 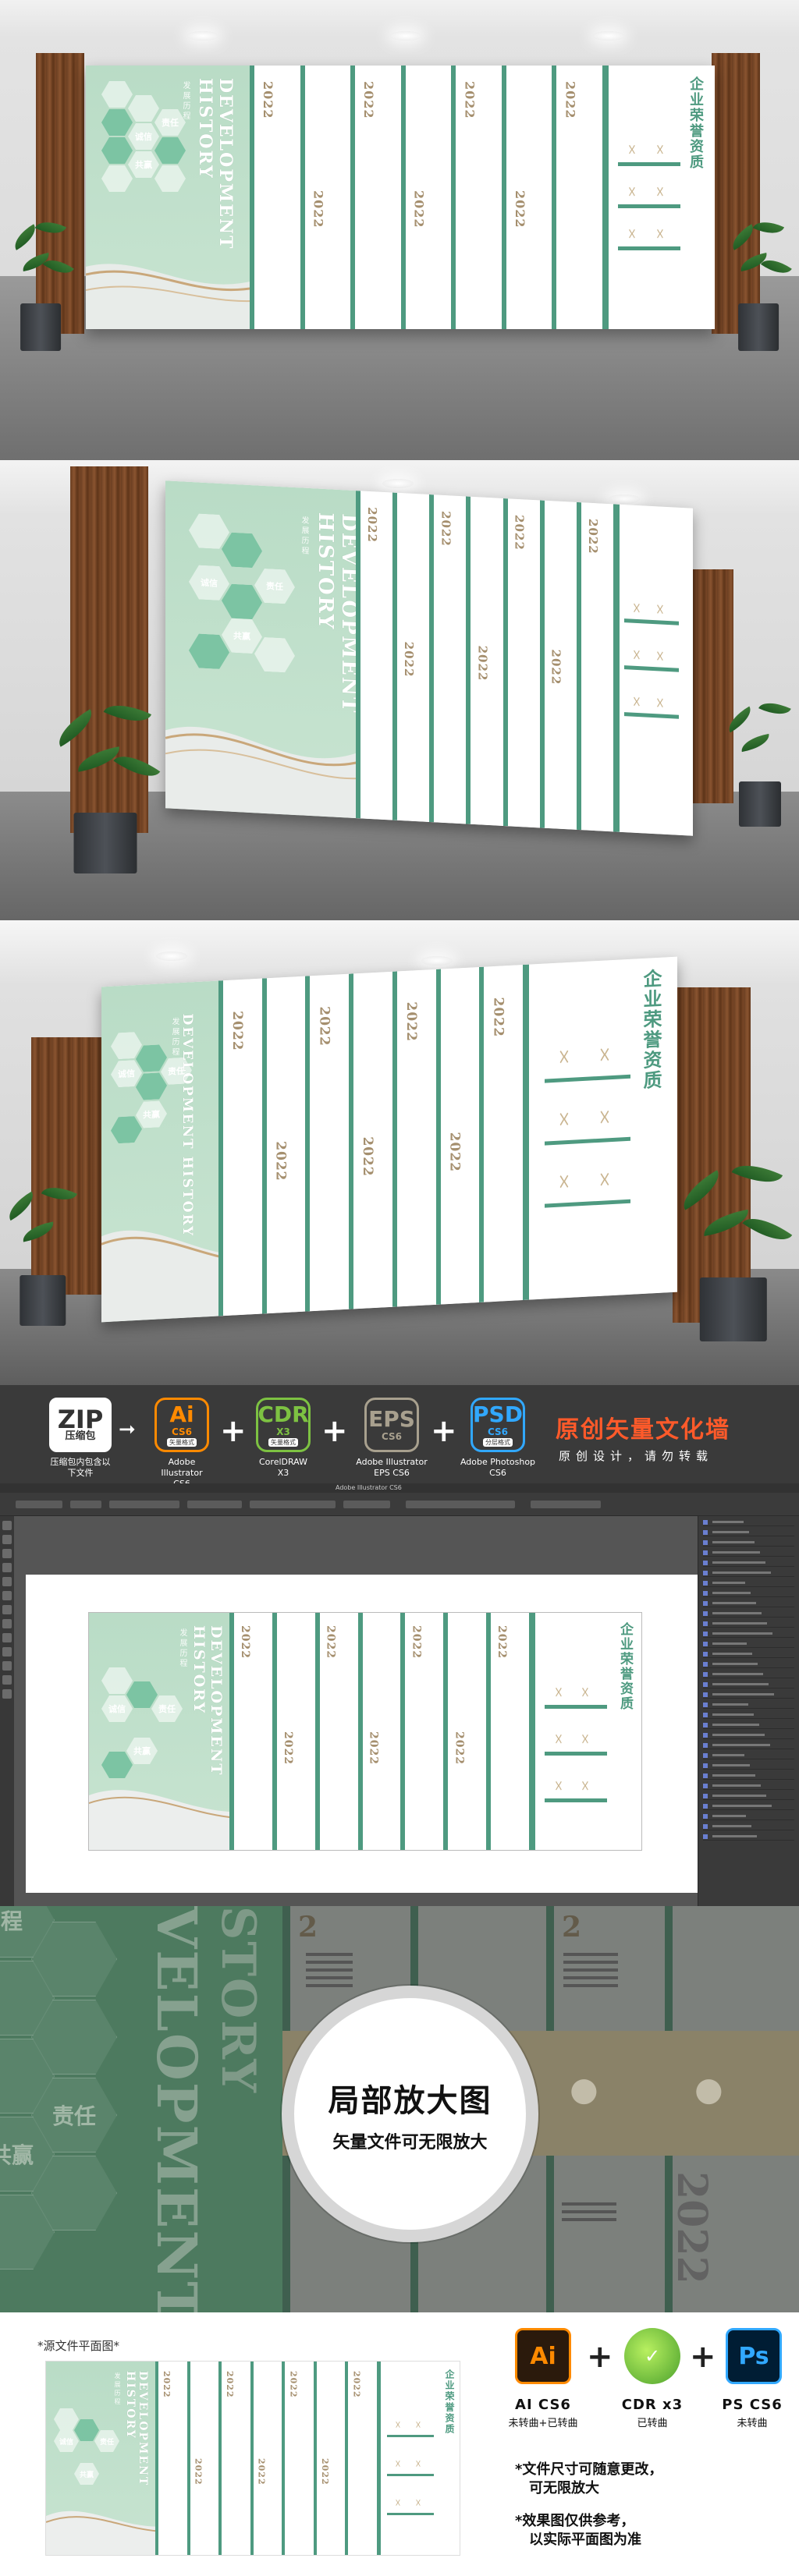 What do you see at coordinates (308, 1927) in the screenshot?
I see `year-label: 2` at bounding box center [308, 1927].